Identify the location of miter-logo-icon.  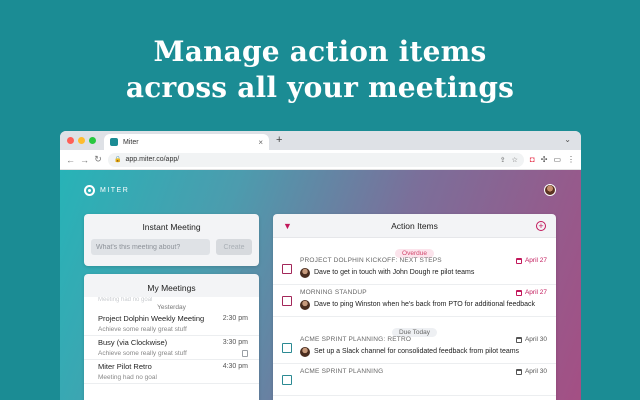
(89, 190).